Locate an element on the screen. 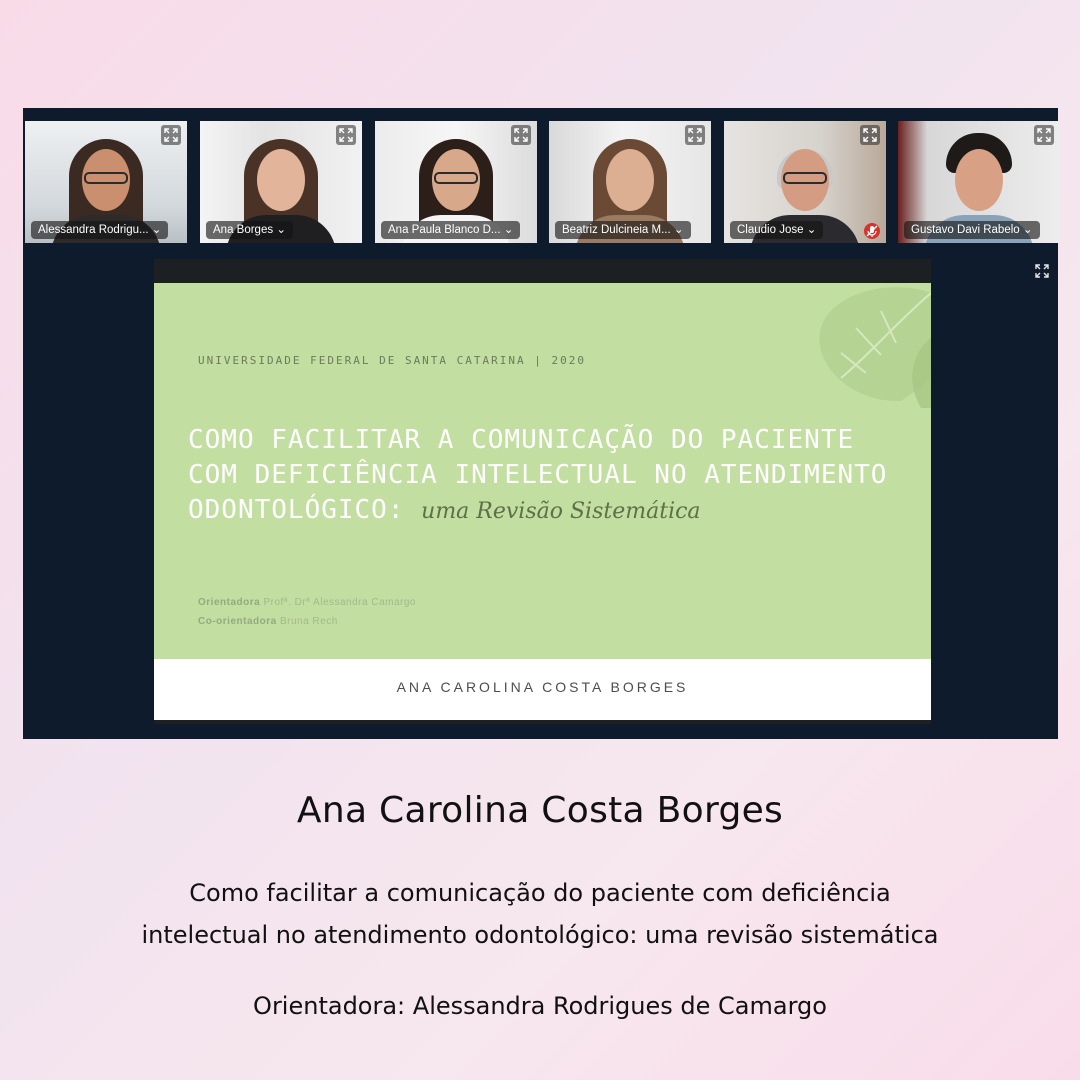  slide-coadvisor-label: Co-orientadora is located at coordinates (237, 621).